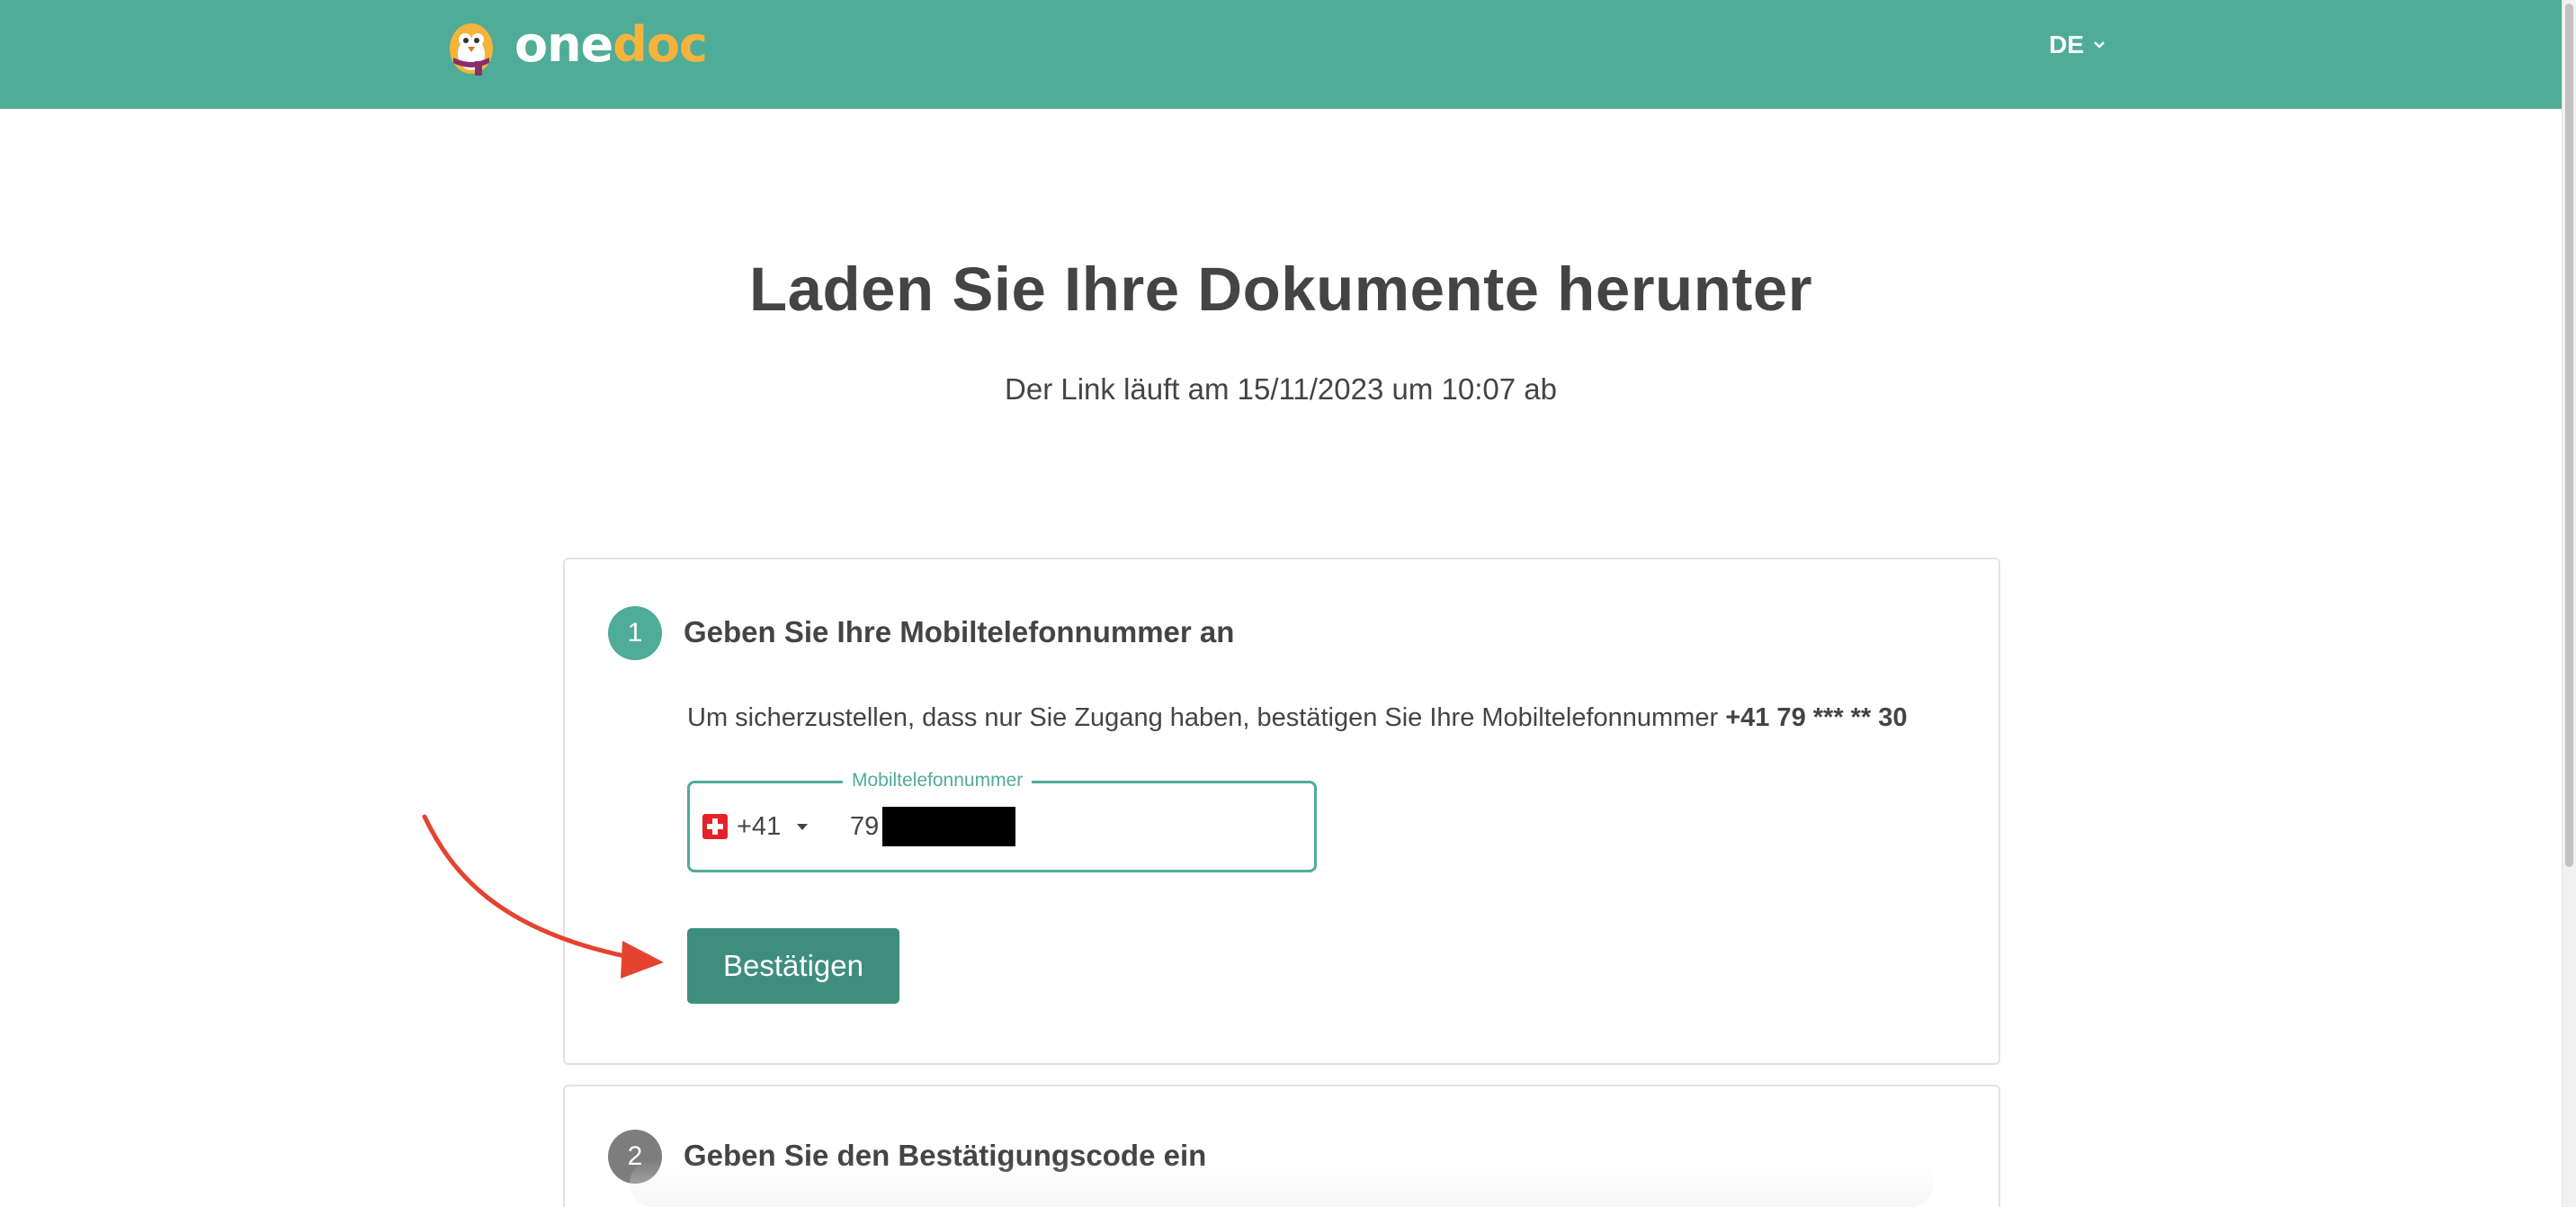 This screenshot has height=1207, width=2576. I want to click on step-title: Geben Sie Ihre Mobiltelefonnummer an, so click(959, 631).